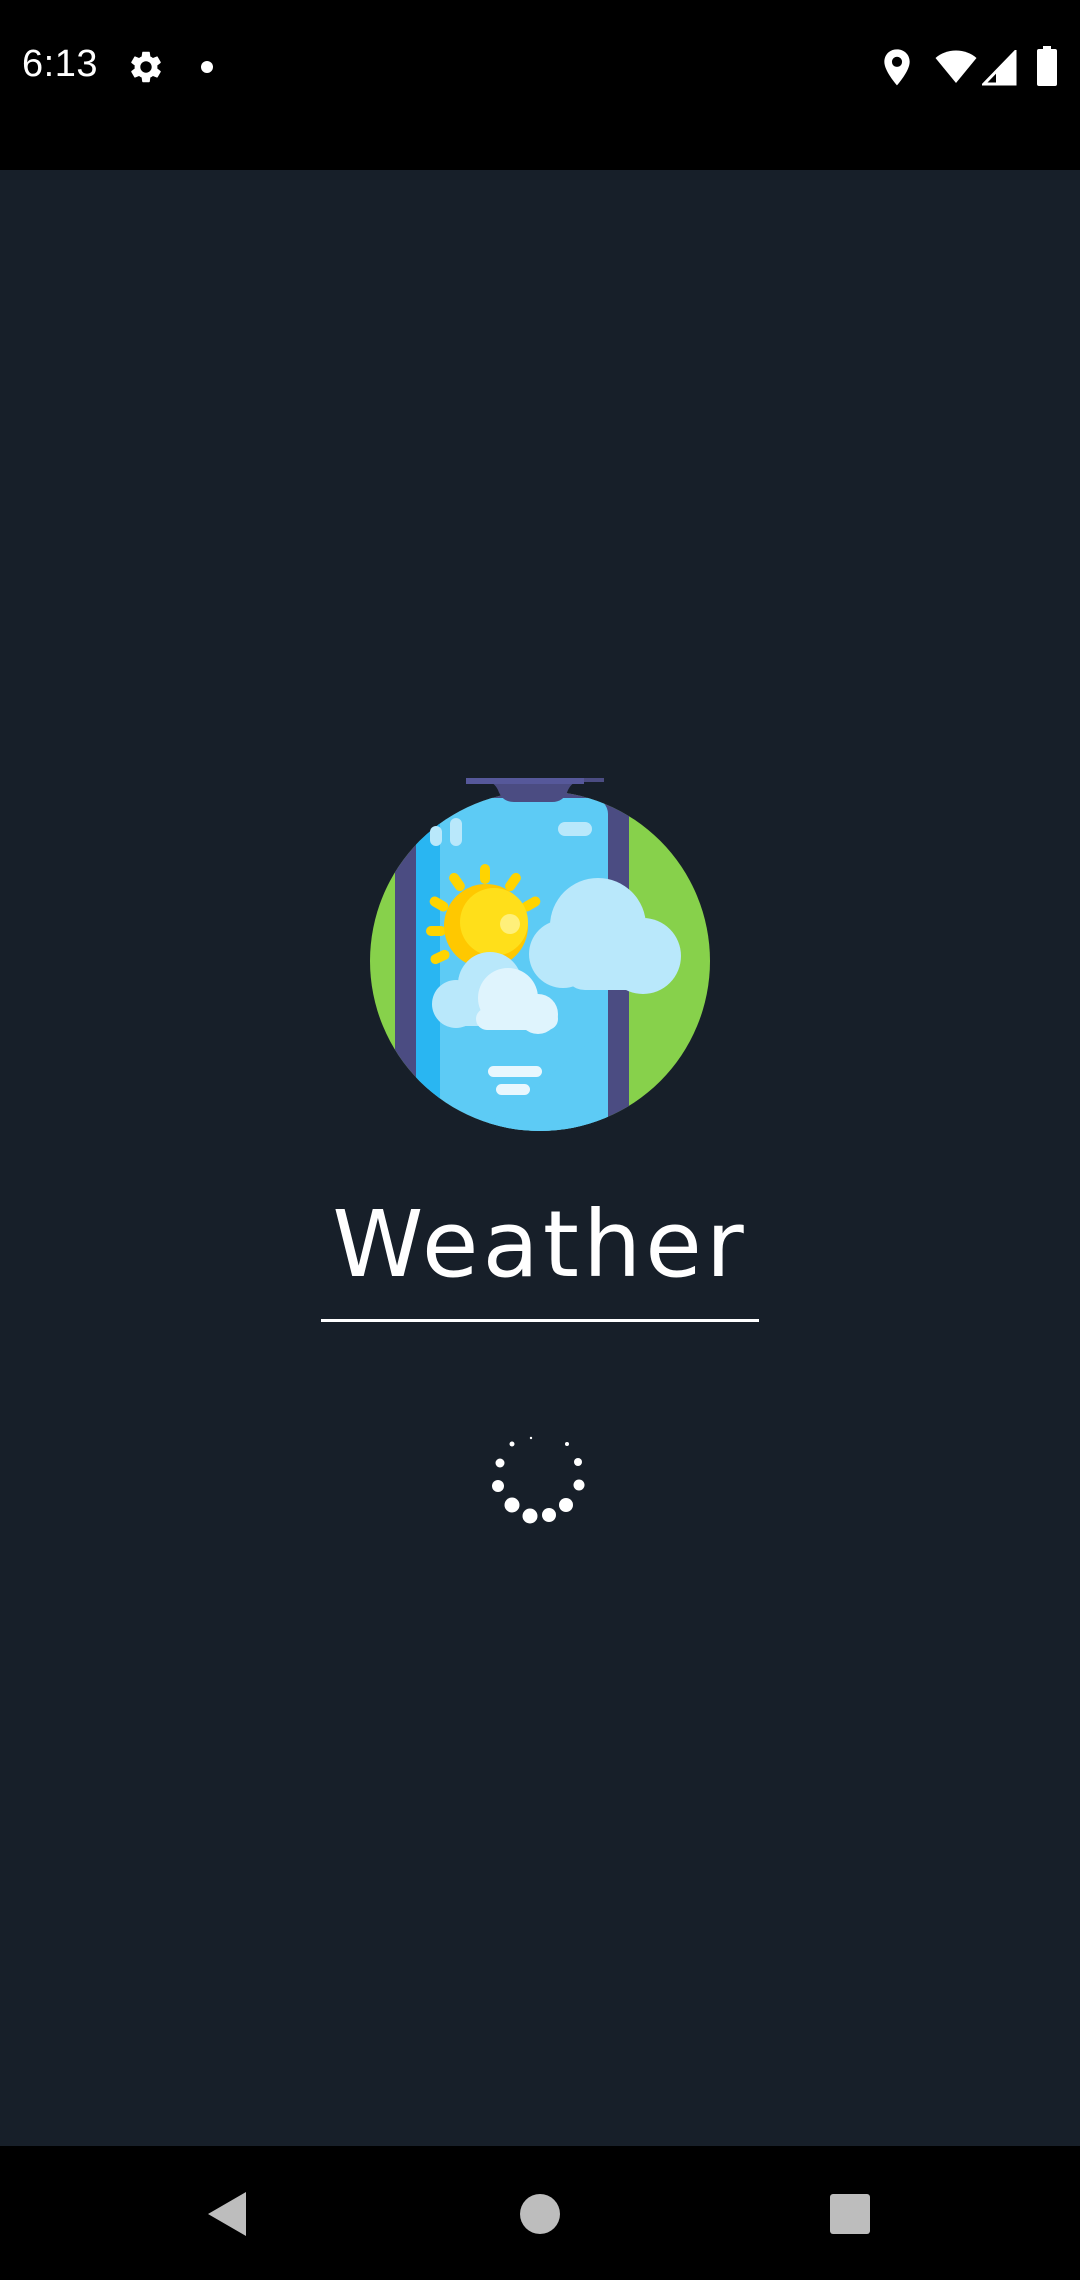 The image size is (1080, 2280). I want to click on home-icon, so click(540, 2213).